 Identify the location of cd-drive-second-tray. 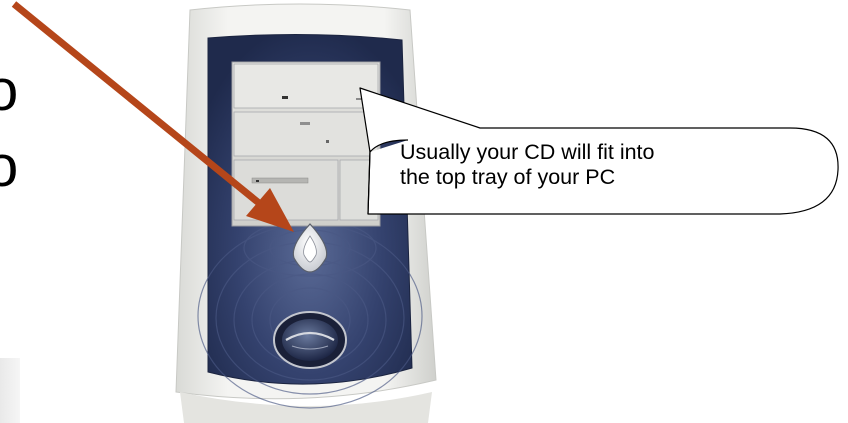
(306, 134).